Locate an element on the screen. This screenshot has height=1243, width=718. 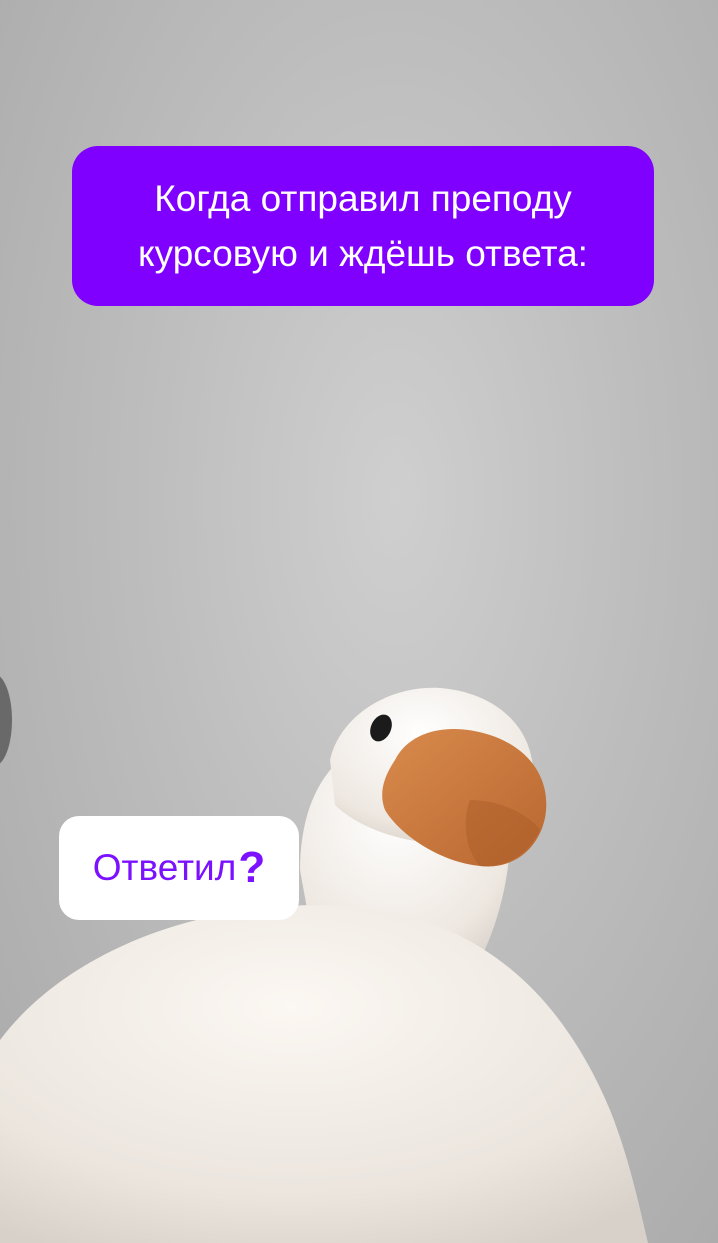
caption-line-2: курсовую и ждёшь ответа: is located at coordinates (363, 253).